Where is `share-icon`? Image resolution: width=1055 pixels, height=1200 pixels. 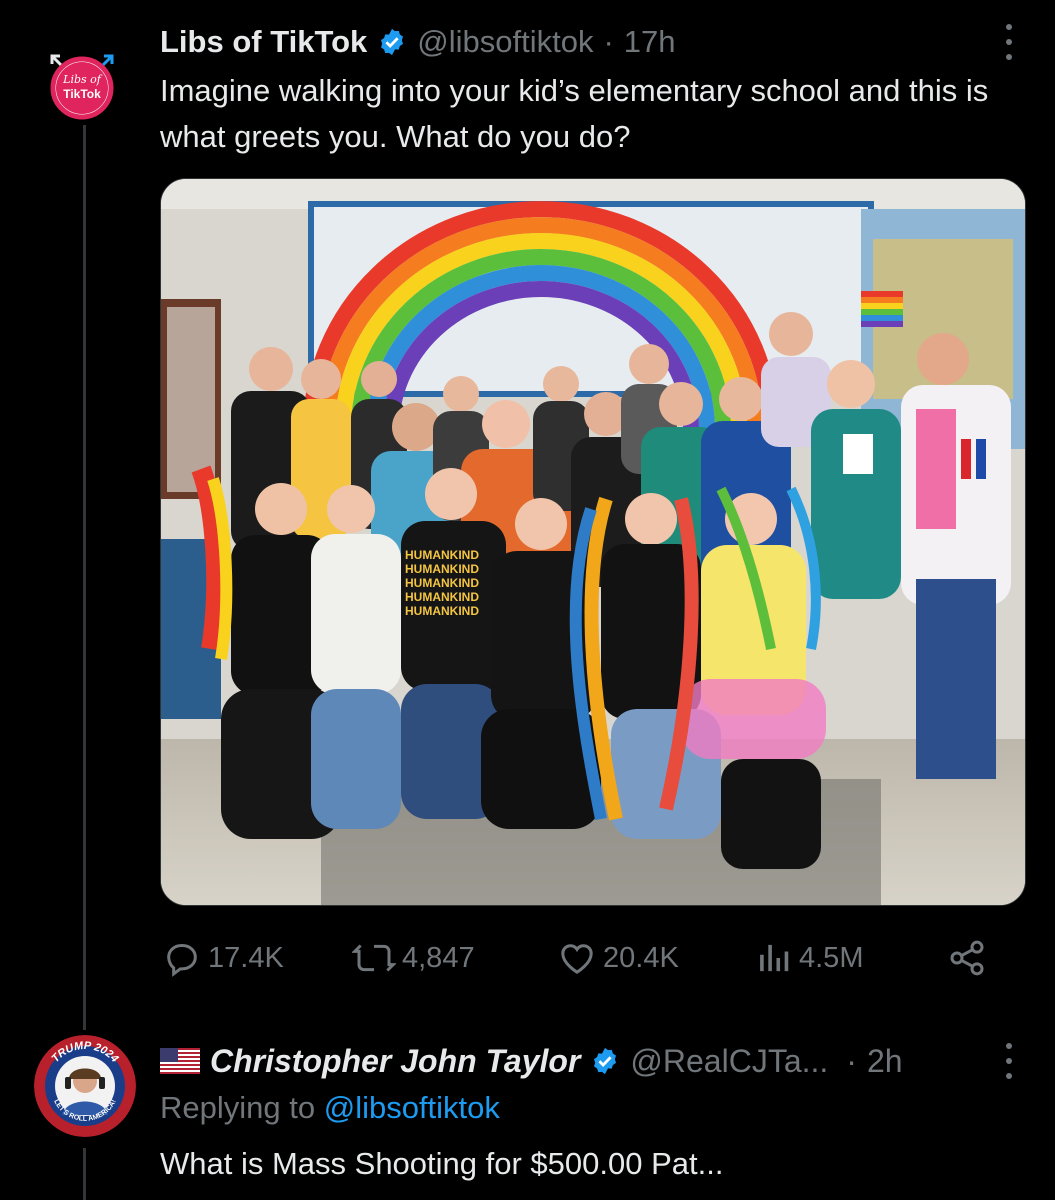
share-icon is located at coordinates (967, 958).